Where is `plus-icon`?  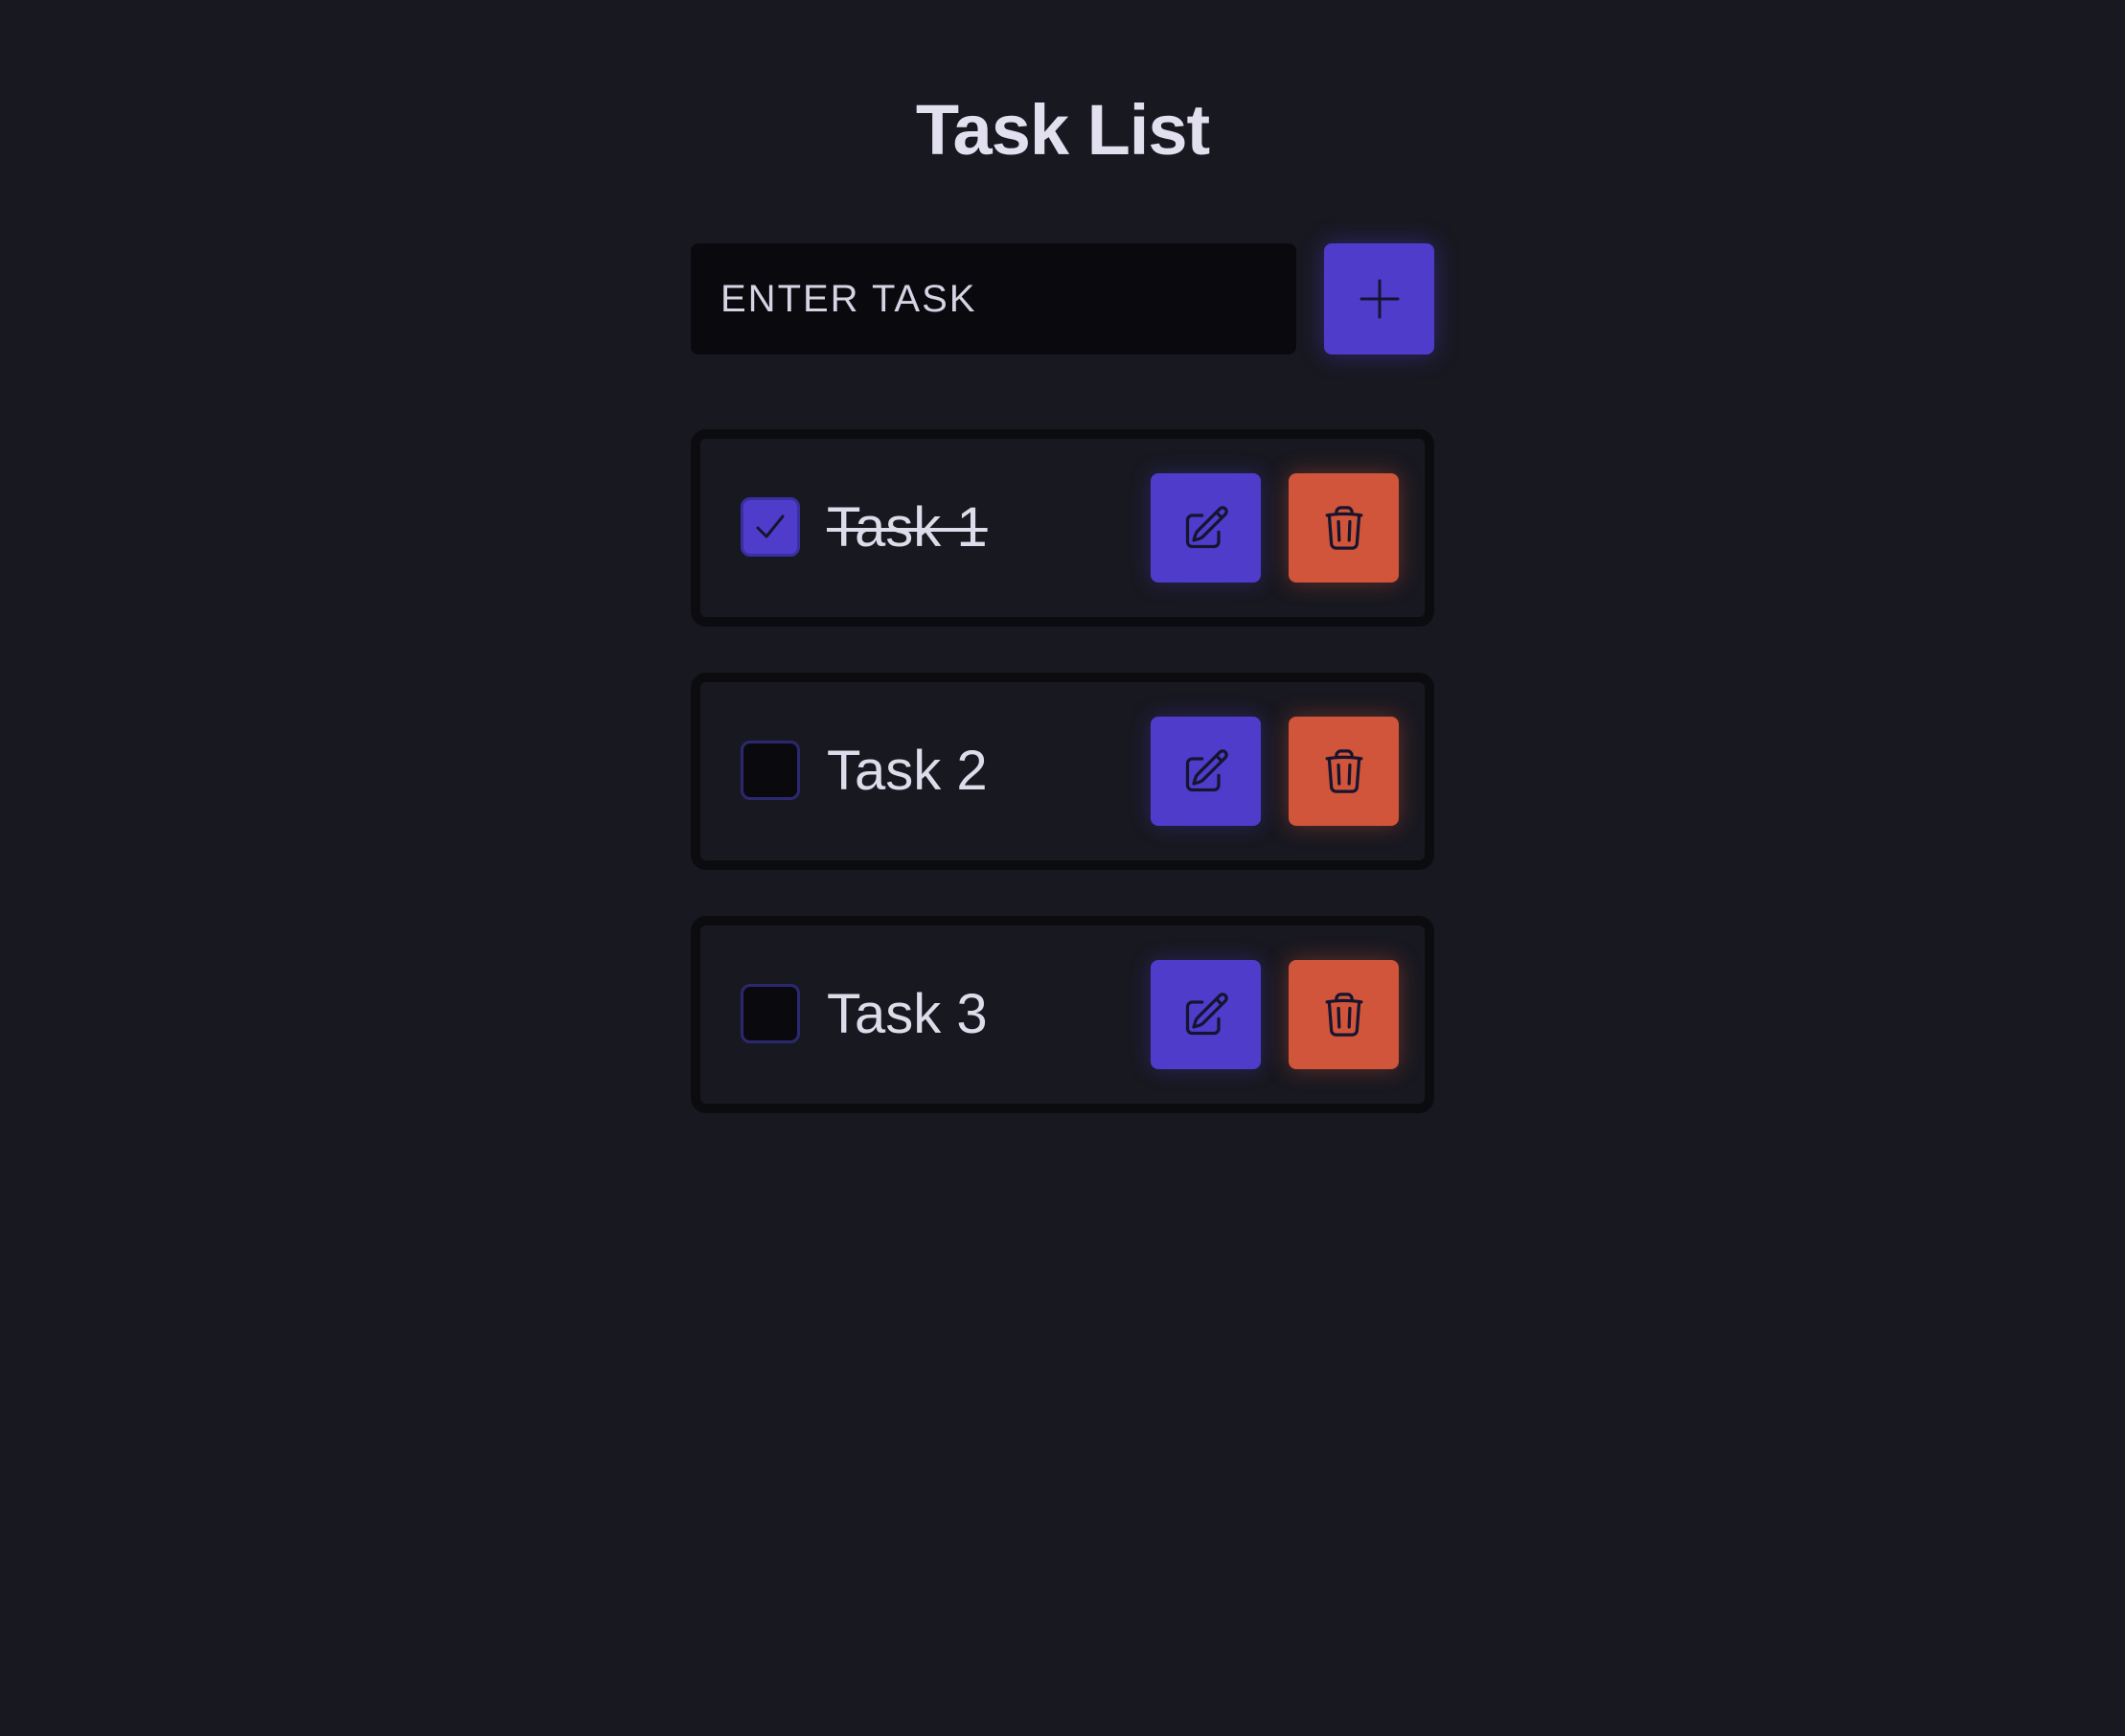 plus-icon is located at coordinates (1380, 299).